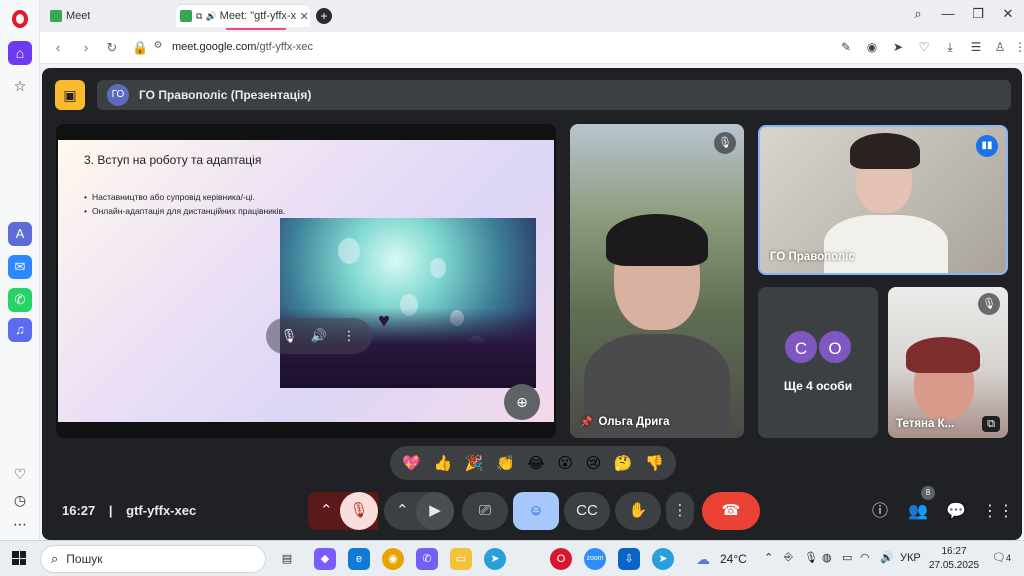 This screenshot has height=576, width=1024. What do you see at coordinates (359, 511) in the screenshot?
I see `microphone-off-button: 🎙` at bounding box center [359, 511].